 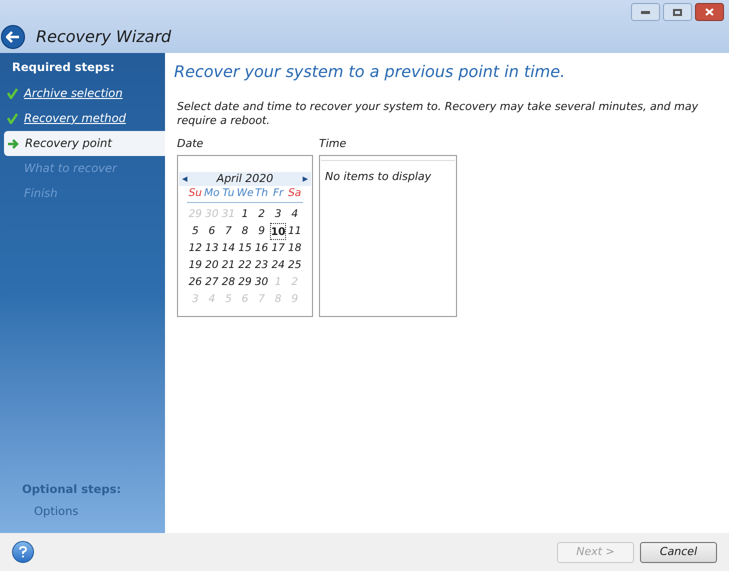 I want to click on calendar-day: 7, so click(x=228, y=231).